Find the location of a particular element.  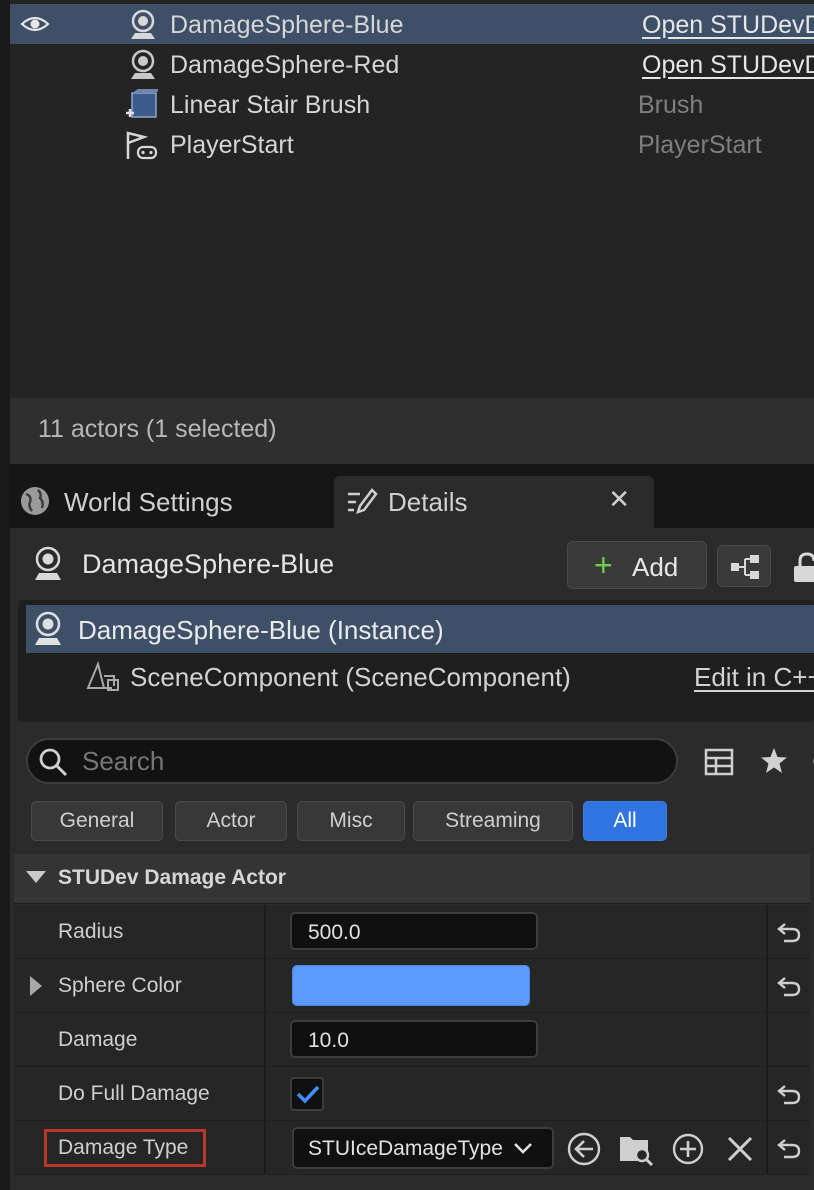

tab-label: World Settings is located at coordinates (148, 502).